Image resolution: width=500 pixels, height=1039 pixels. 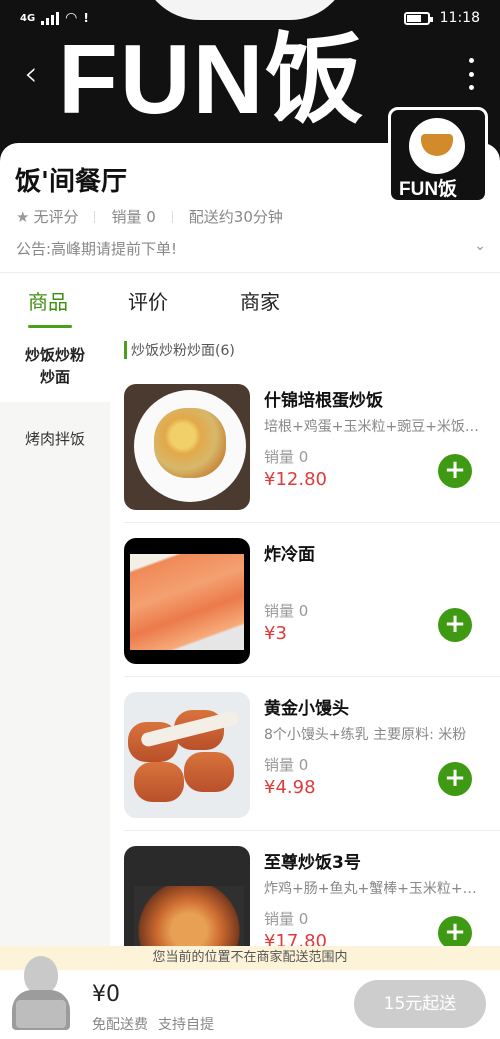 What do you see at coordinates (28, 18) in the screenshot?
I see `network-label: 4G` at bounding box center [28, 18].